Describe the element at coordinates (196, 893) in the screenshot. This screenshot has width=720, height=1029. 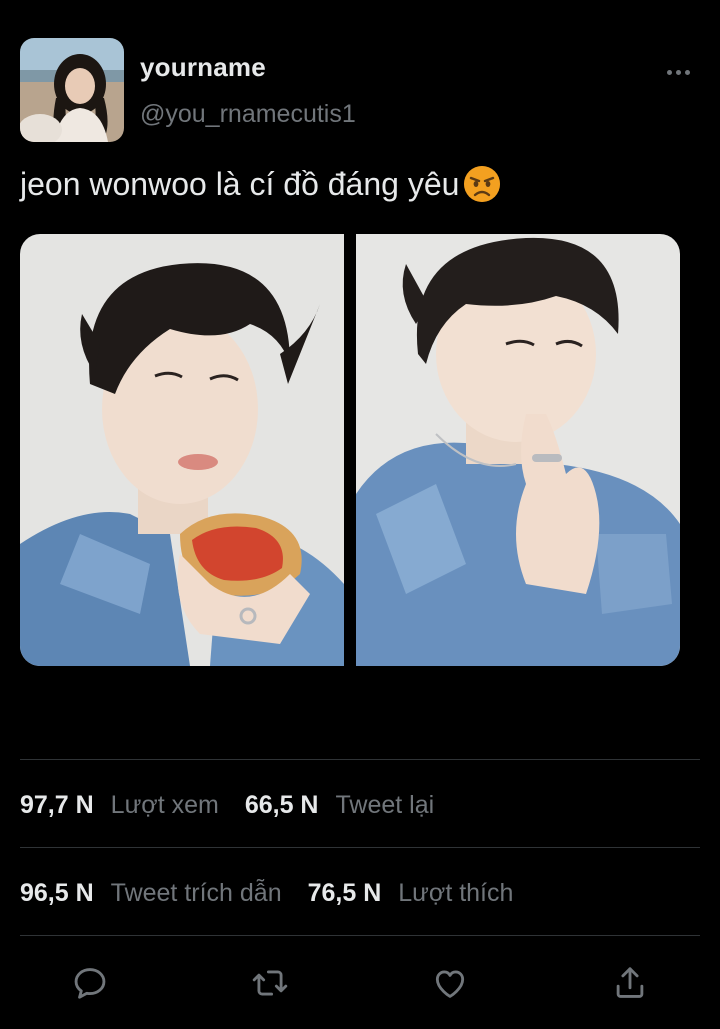
I see `quotes-label: Tweet trích dẫn` at that location.